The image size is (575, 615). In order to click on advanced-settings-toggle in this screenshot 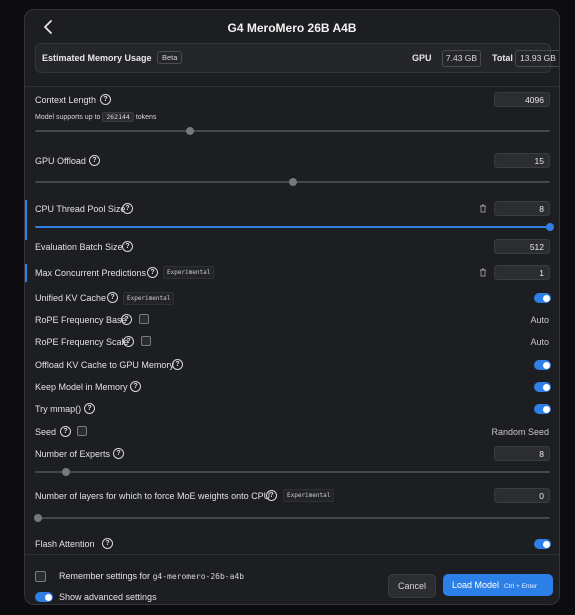, I will do `click(44, 597)`.